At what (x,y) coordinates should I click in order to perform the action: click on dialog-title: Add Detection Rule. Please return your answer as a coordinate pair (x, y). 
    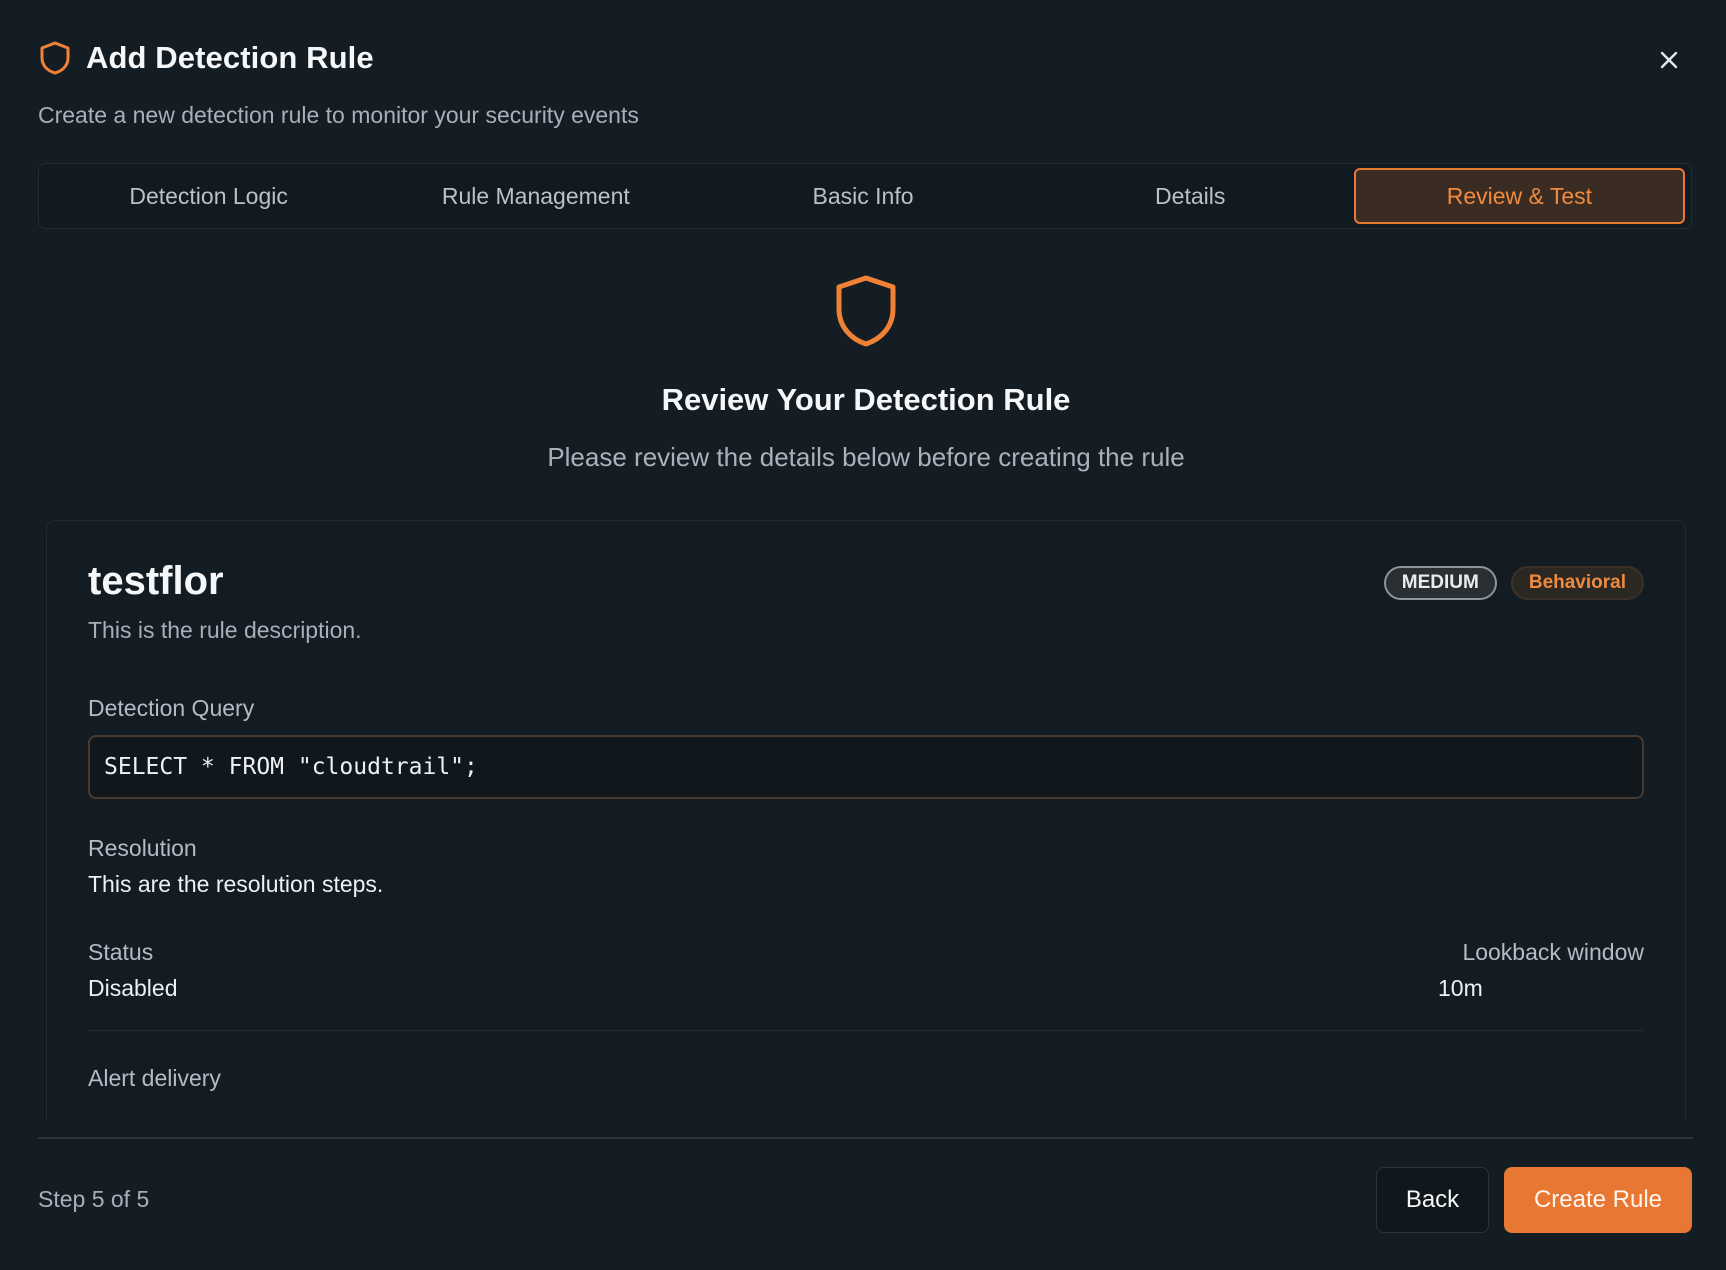
    Looking at the image, I should click on (230, 57).